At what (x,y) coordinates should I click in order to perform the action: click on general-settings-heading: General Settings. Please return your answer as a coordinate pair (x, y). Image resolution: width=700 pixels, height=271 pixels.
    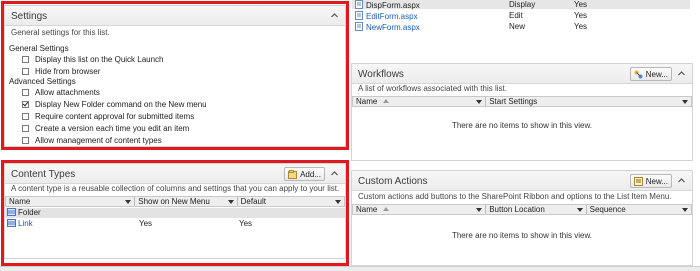
    Looking at the image, I should click on (39, 48).